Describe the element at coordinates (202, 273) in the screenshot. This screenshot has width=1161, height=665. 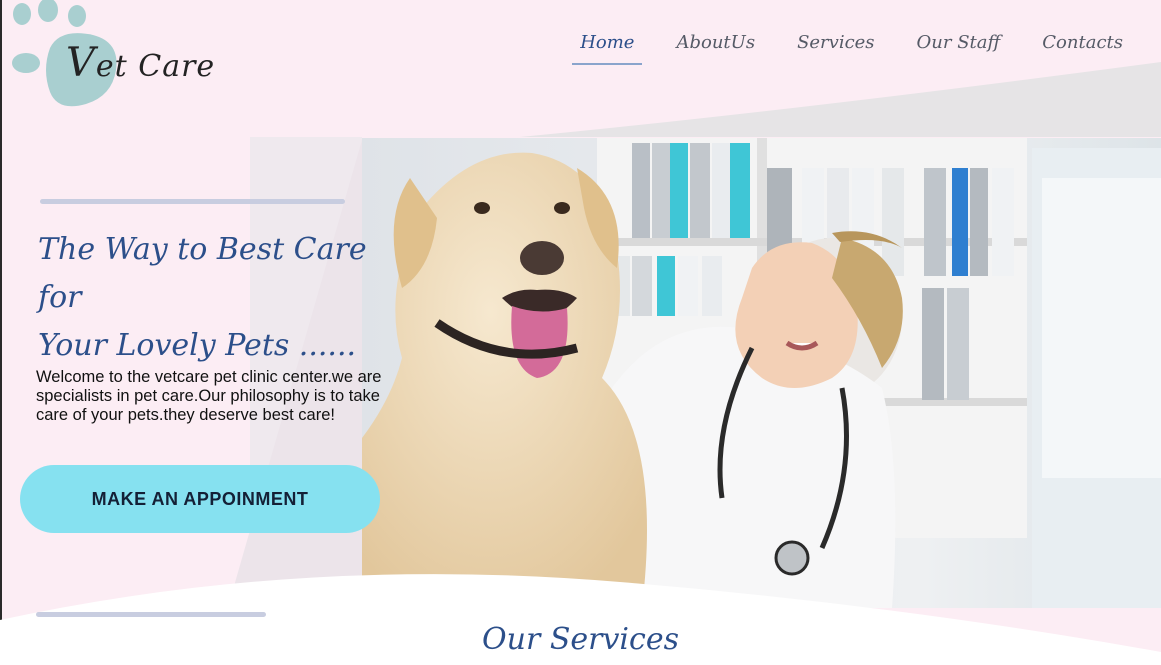
I see `hero-title-line-1: The Way to Best Care for` at that location.